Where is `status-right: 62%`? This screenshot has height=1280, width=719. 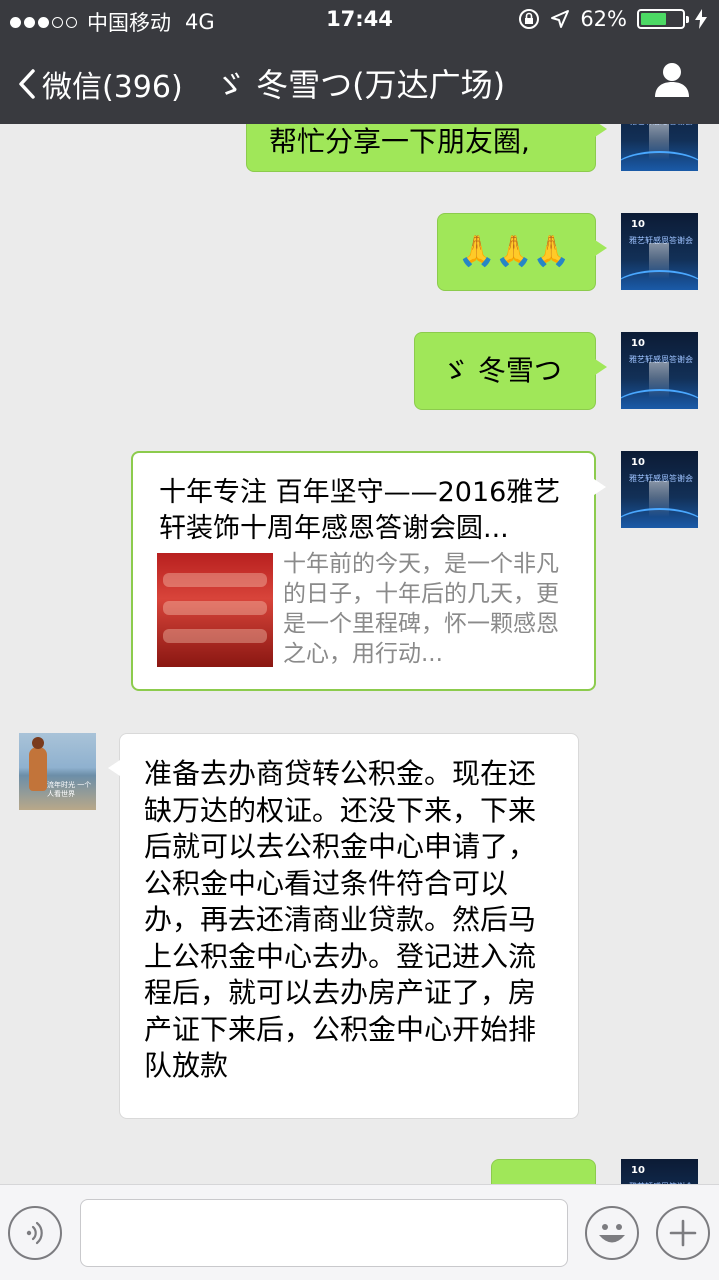 status-right: 62% is located at coordinates (612, 19).